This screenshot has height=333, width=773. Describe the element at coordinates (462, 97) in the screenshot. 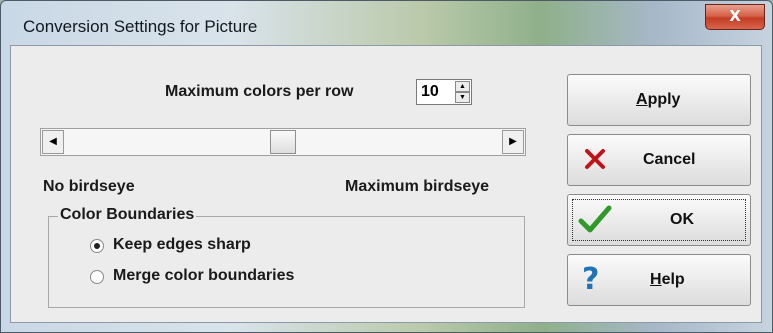

I see `spin-down-button: ▼` at that location.